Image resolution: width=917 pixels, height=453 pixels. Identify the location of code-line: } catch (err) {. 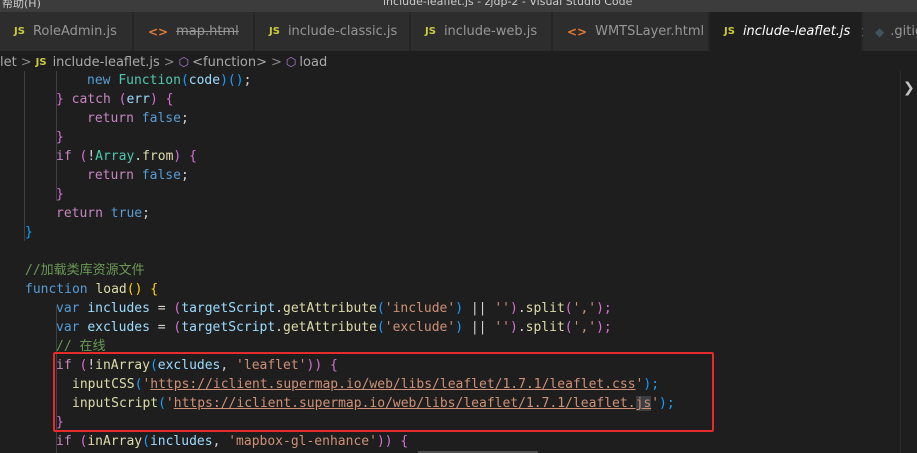
(115, 99).